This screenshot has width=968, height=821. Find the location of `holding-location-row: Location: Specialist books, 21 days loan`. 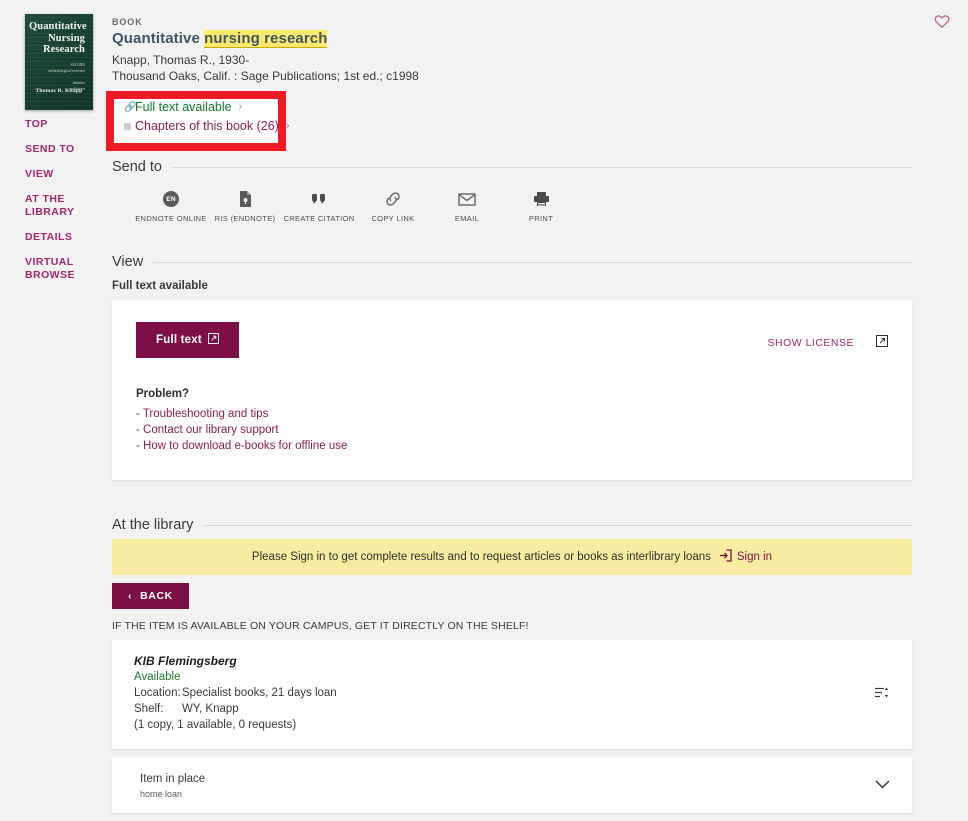

holding-location-row: Location: Specialist books, 21 days loan is located at coordinates (514, 693).